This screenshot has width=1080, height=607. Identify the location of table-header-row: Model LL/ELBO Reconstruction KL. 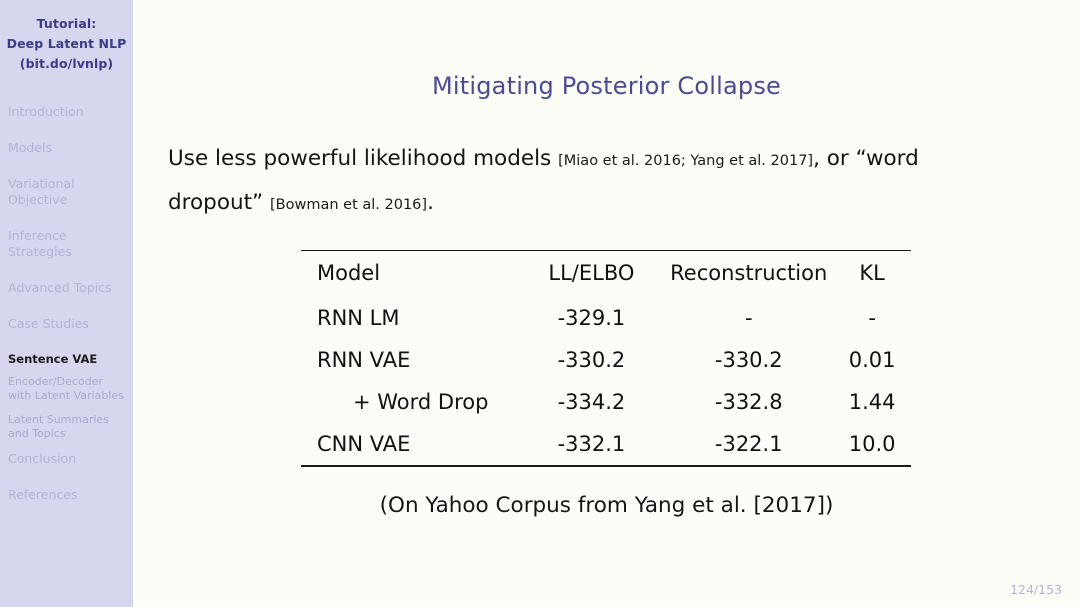
(606, 274).